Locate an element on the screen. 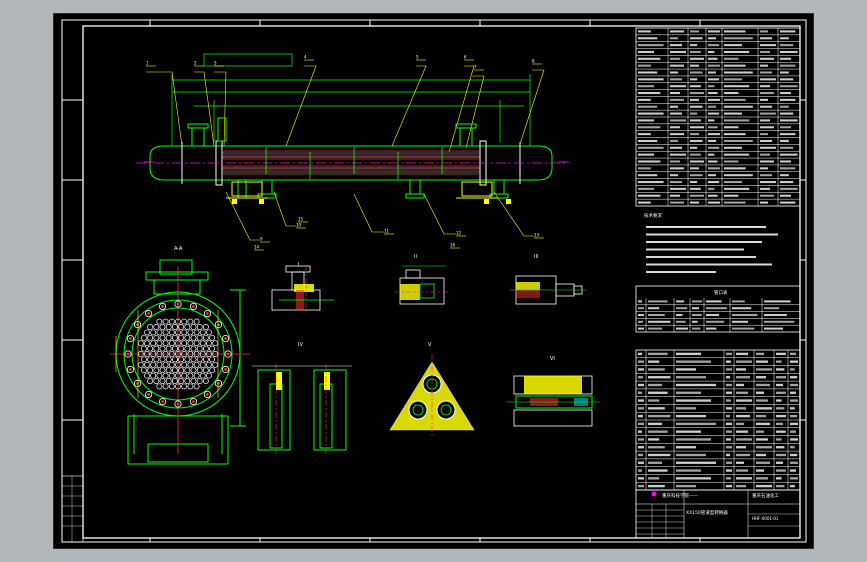  svg-text: 10 is located at coordinates (299, 225).